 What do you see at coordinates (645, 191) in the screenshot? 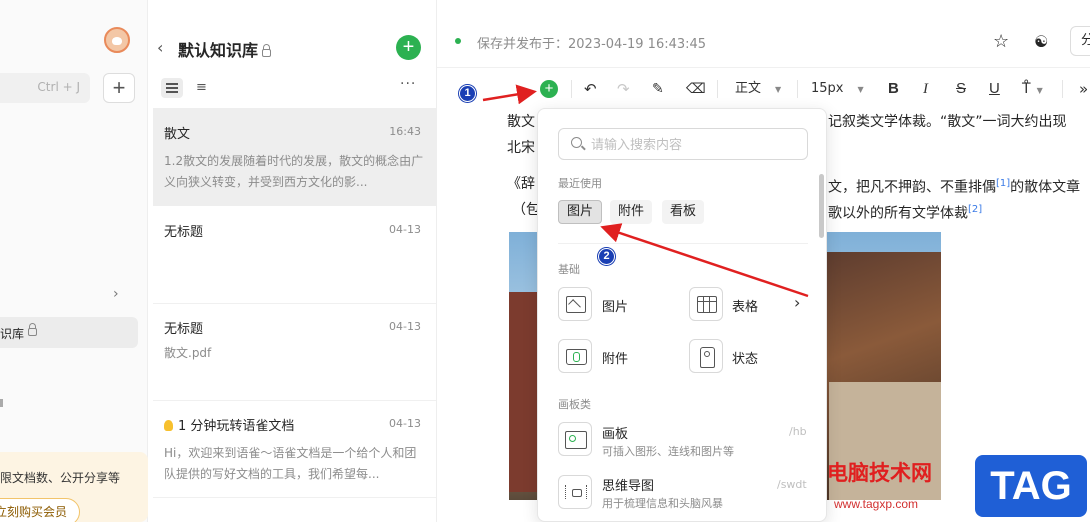
I see `annotation-arrows` at bounding box center [645, 191].